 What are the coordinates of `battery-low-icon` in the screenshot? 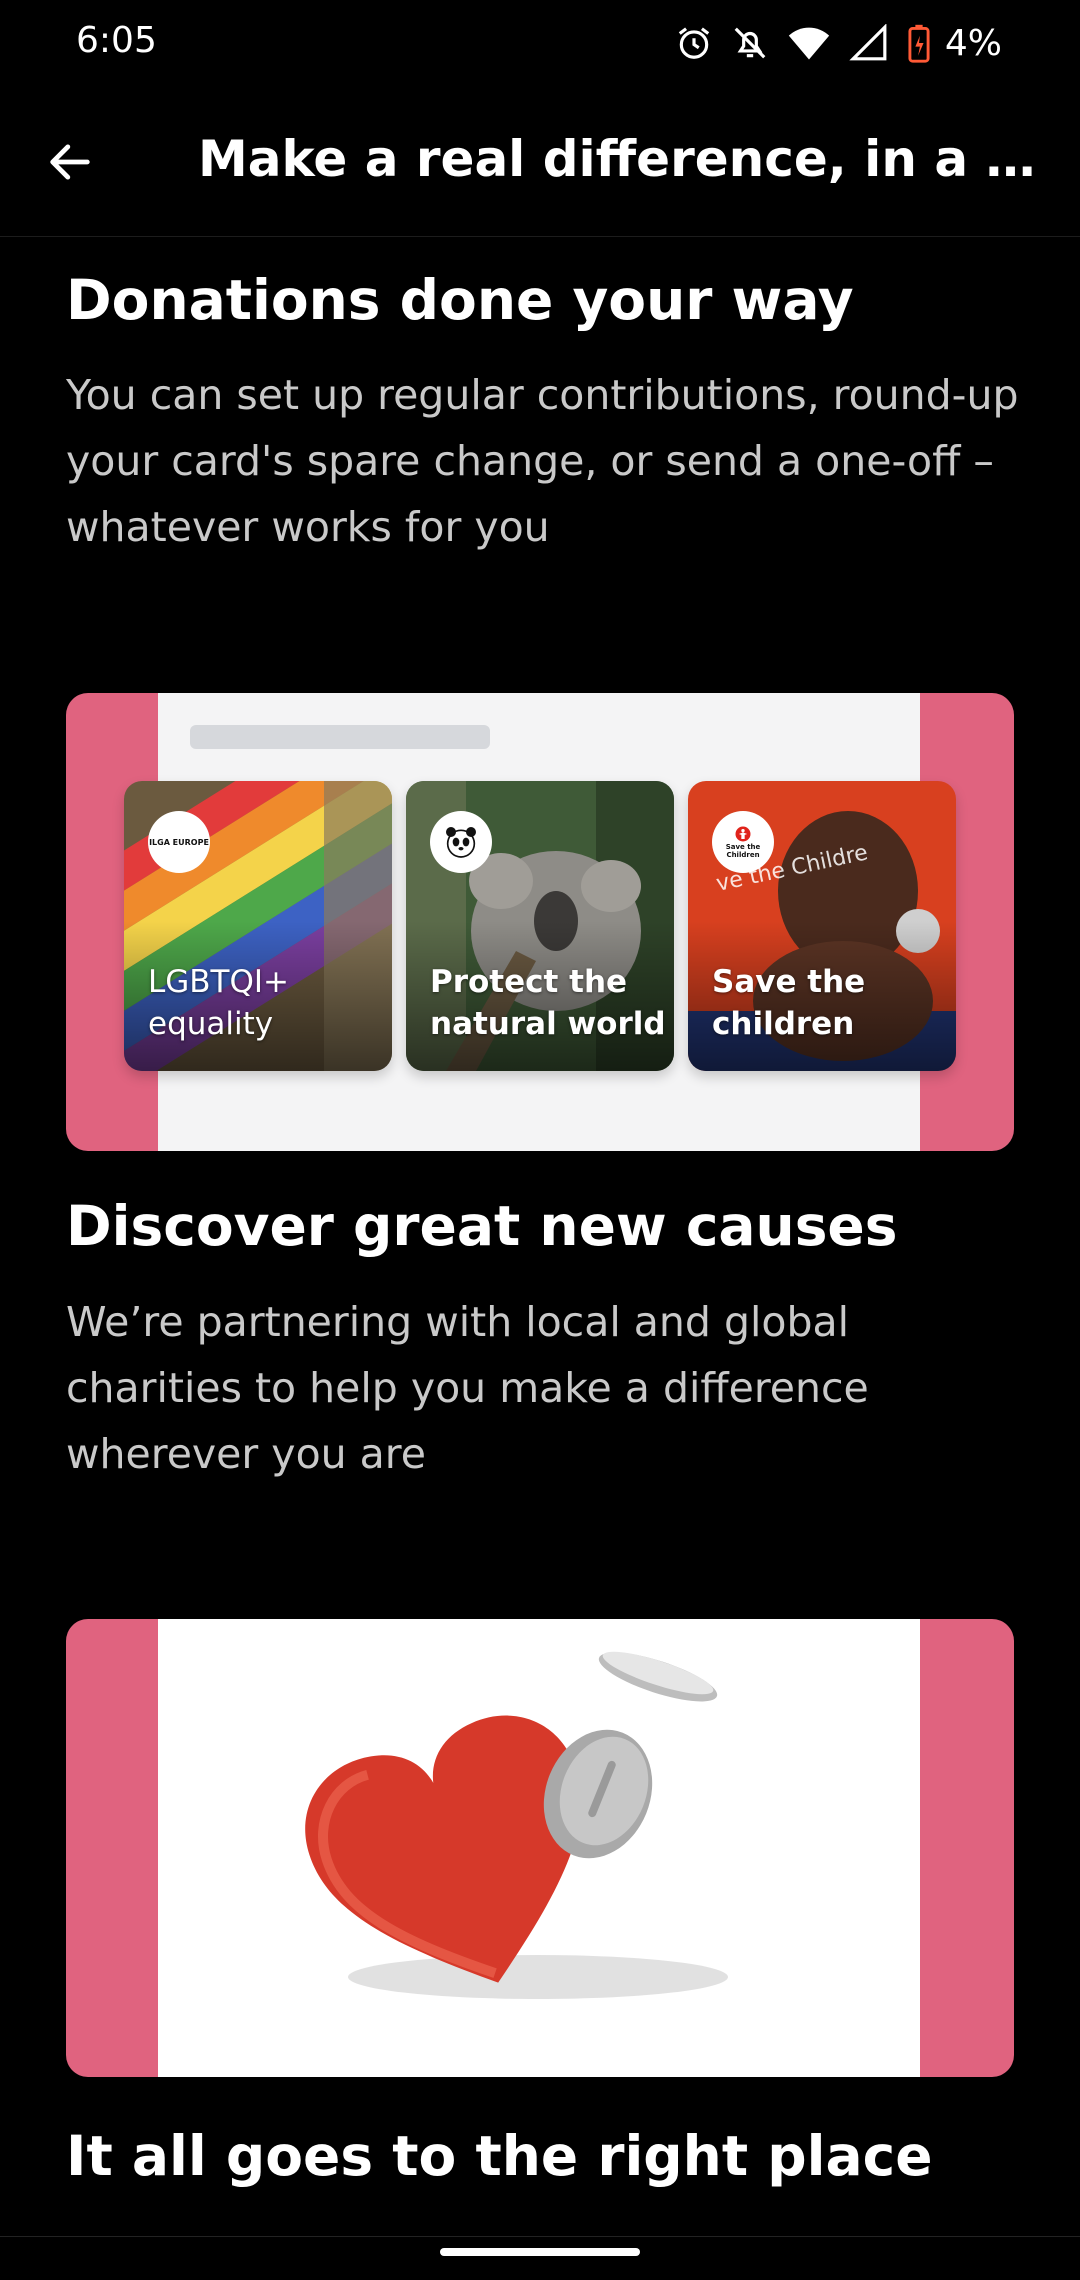 It's located at (919, 43).